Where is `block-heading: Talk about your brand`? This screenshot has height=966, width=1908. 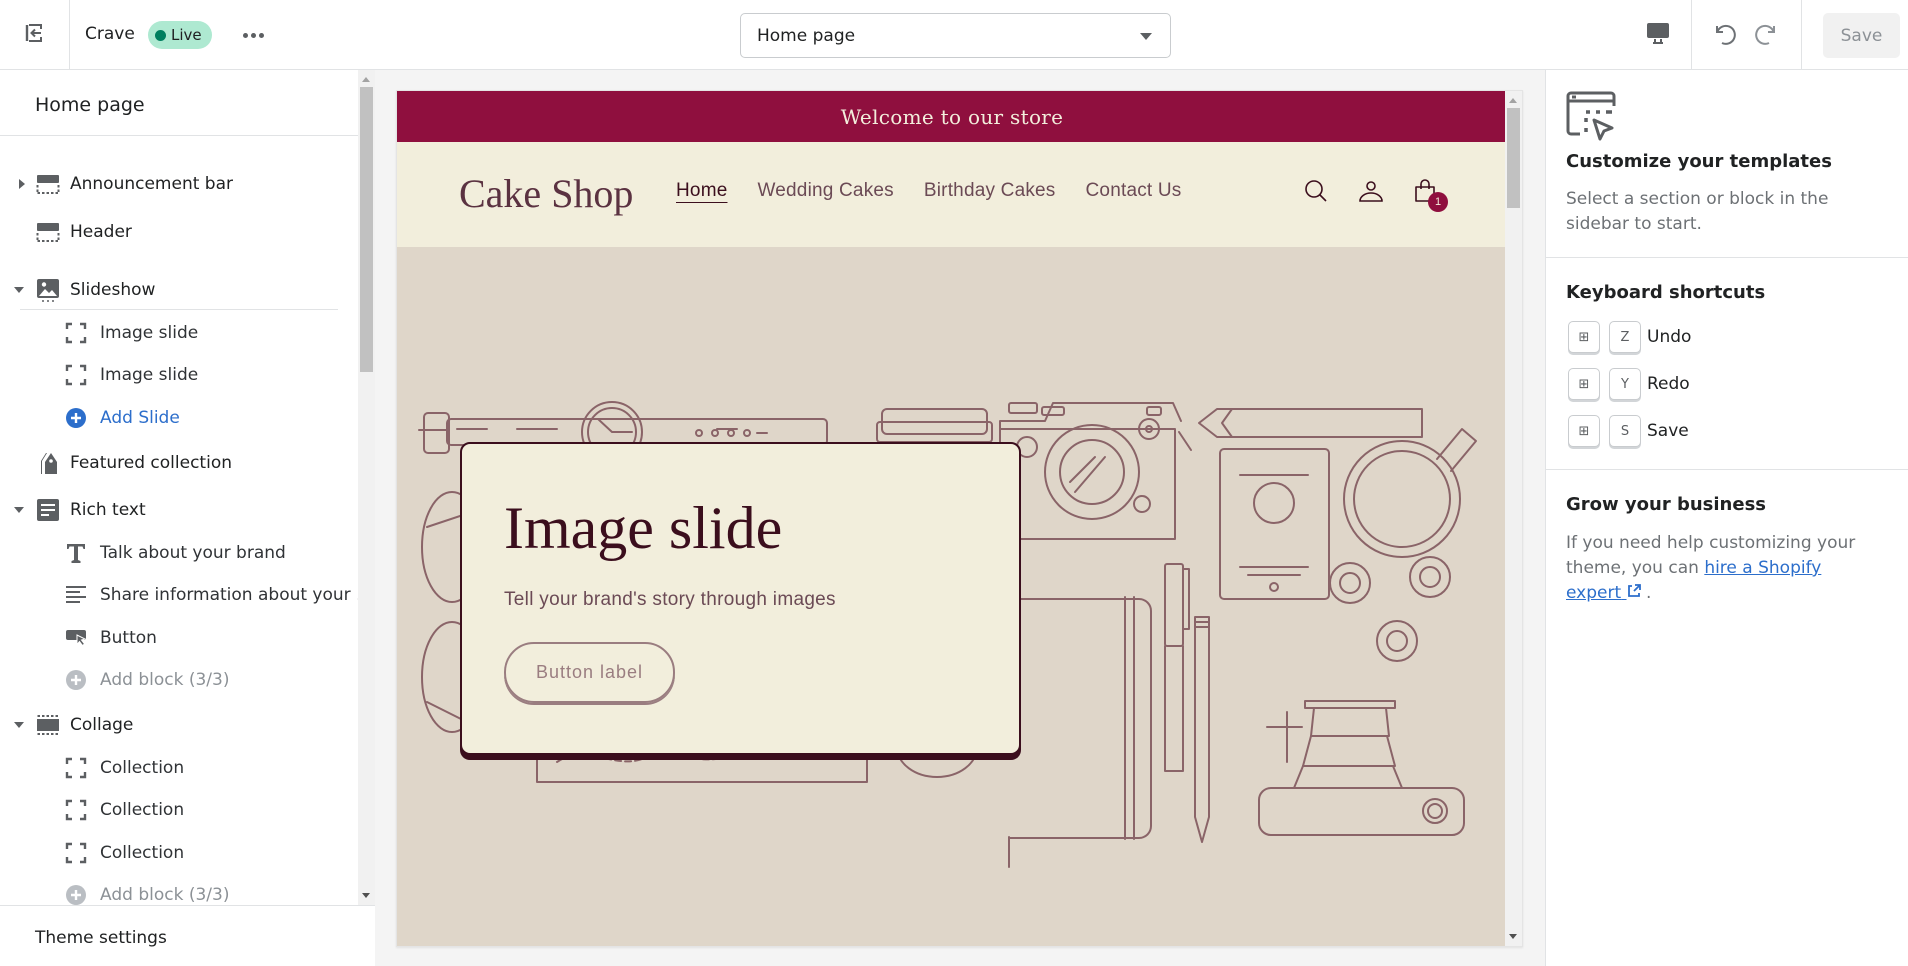
block-heading: Talk about your brand is located at coordinates (179, 553).